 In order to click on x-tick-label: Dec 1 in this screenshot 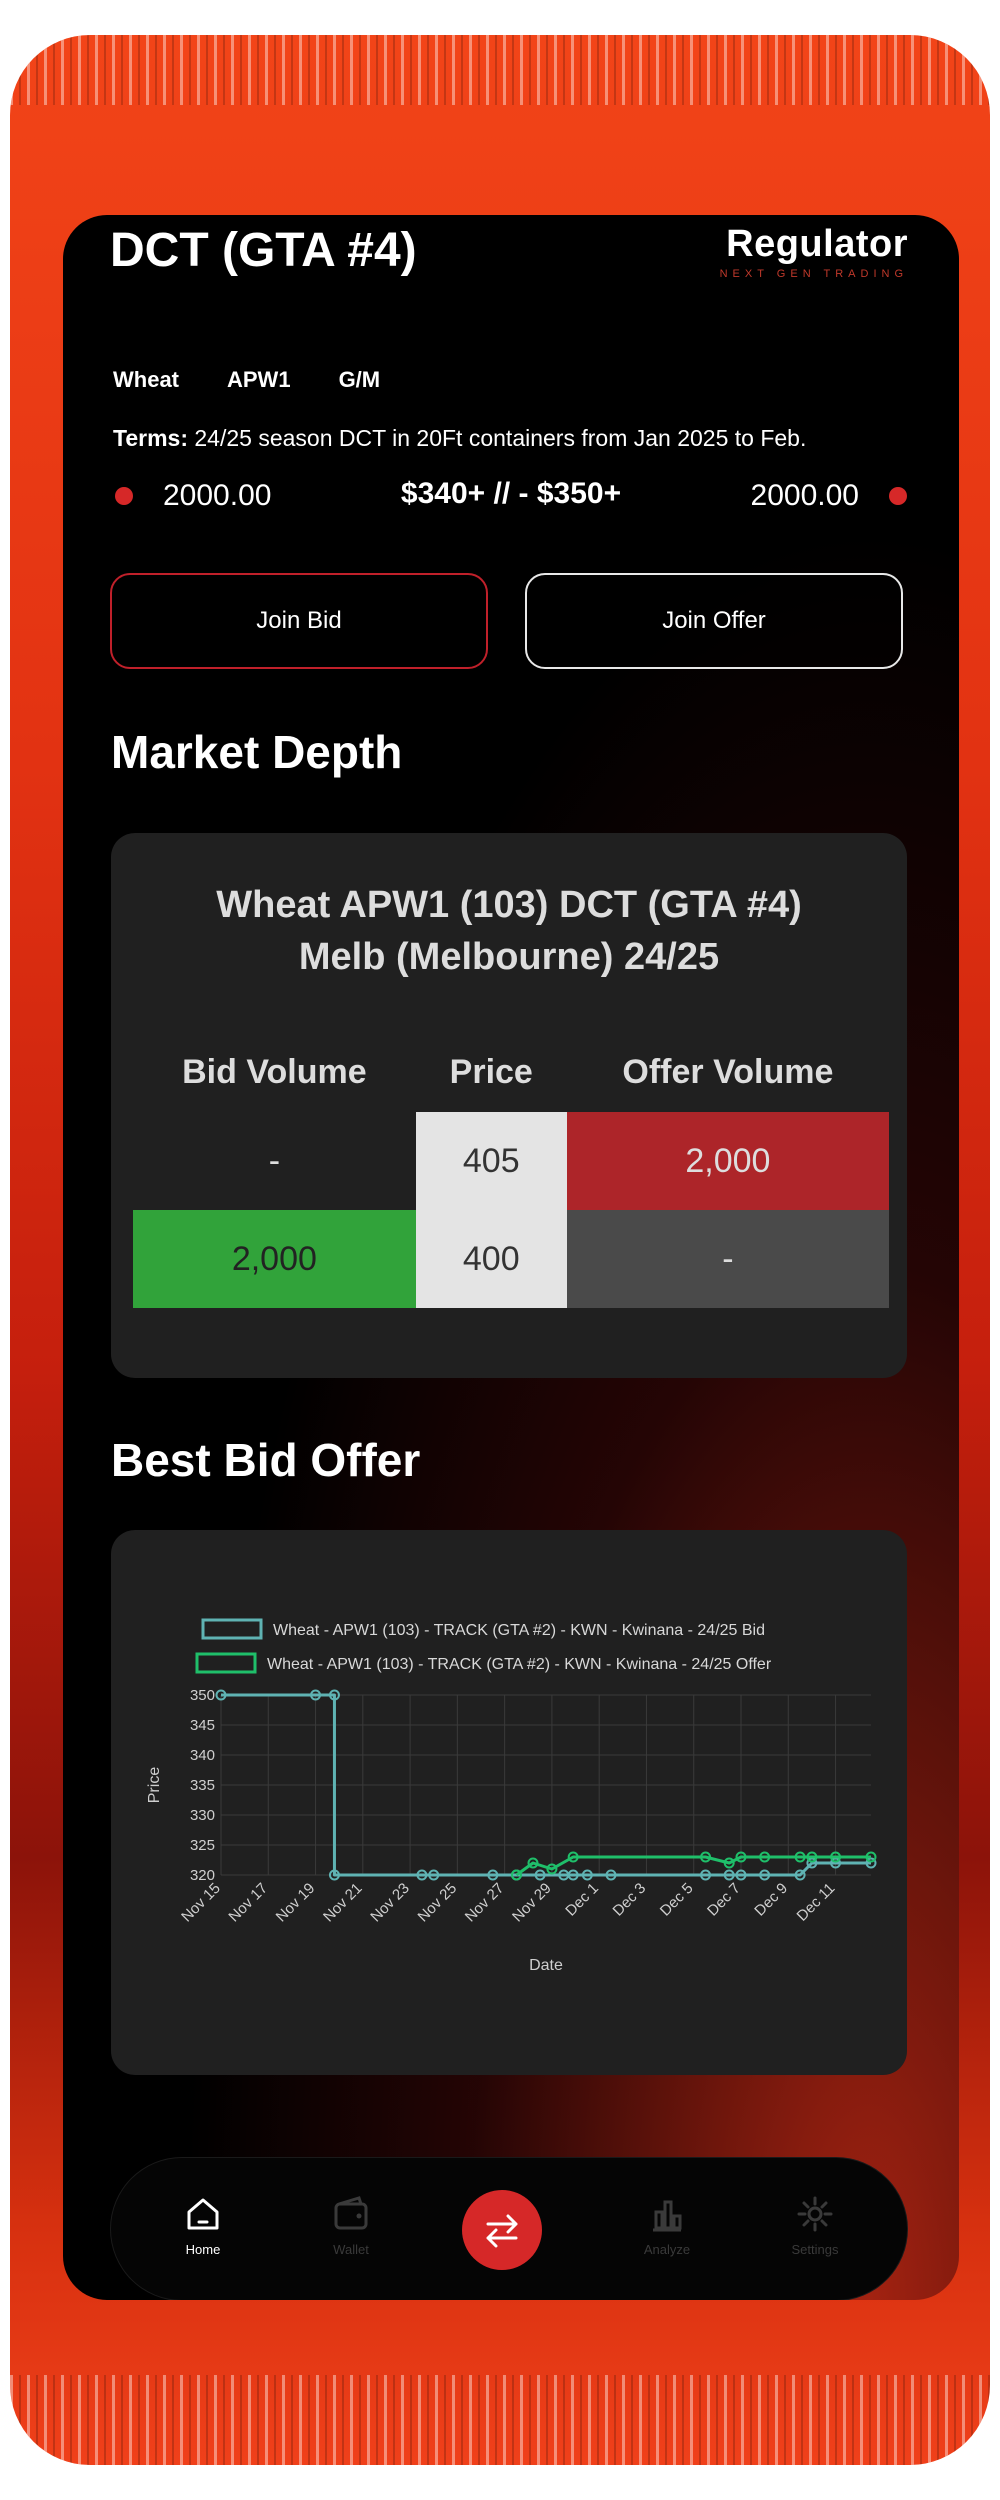, I will do `click(582, 1900)`.